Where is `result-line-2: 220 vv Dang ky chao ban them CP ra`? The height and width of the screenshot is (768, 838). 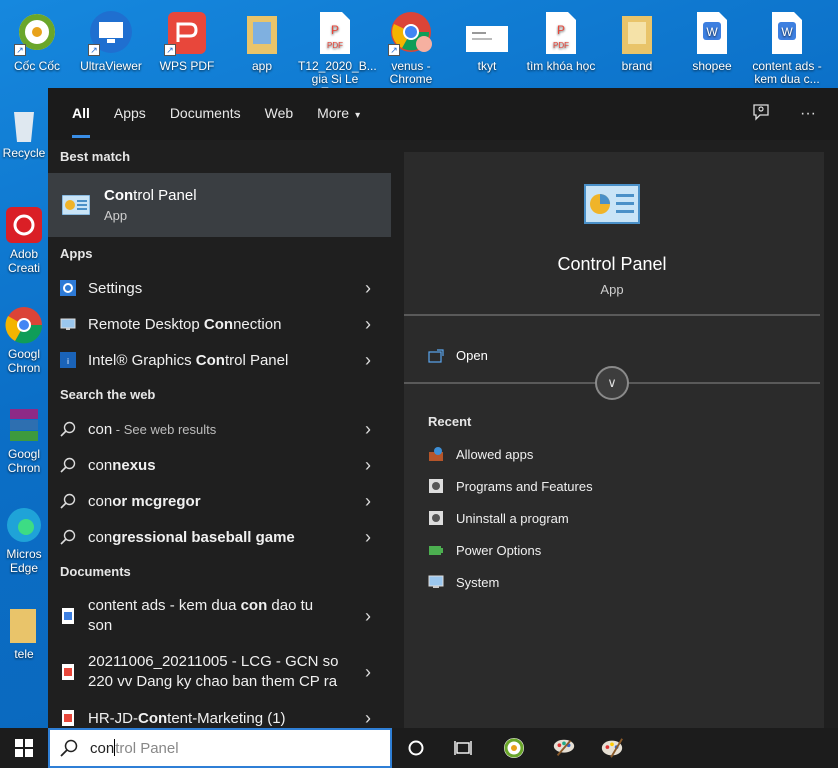 result-line-2: 220 vv Dang ky chao ban them CP ra is located at coordinates (213, 681).